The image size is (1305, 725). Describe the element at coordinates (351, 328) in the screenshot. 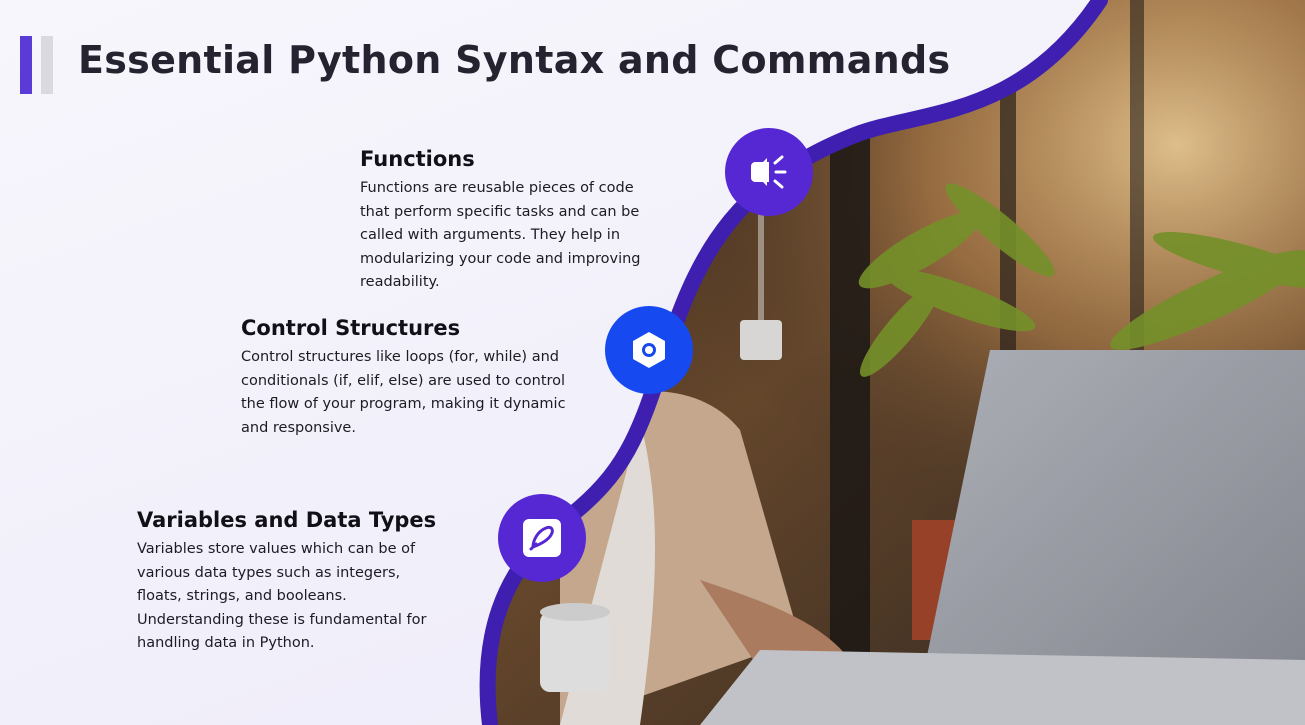

I see `item-heading: Control Structures` at that location.